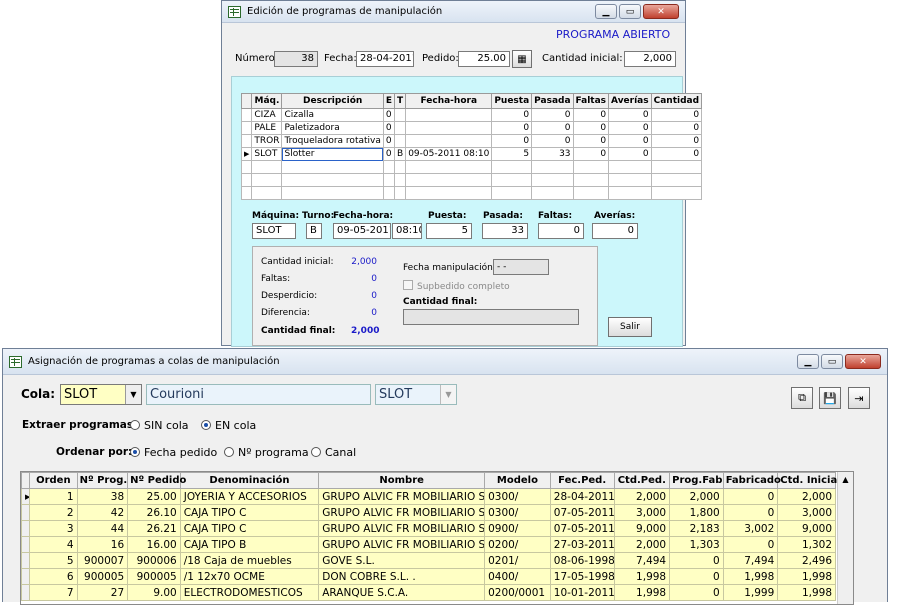  Describe the element at coordinates (102, 592) in the screenshot. I see `cell: 27` at that location.